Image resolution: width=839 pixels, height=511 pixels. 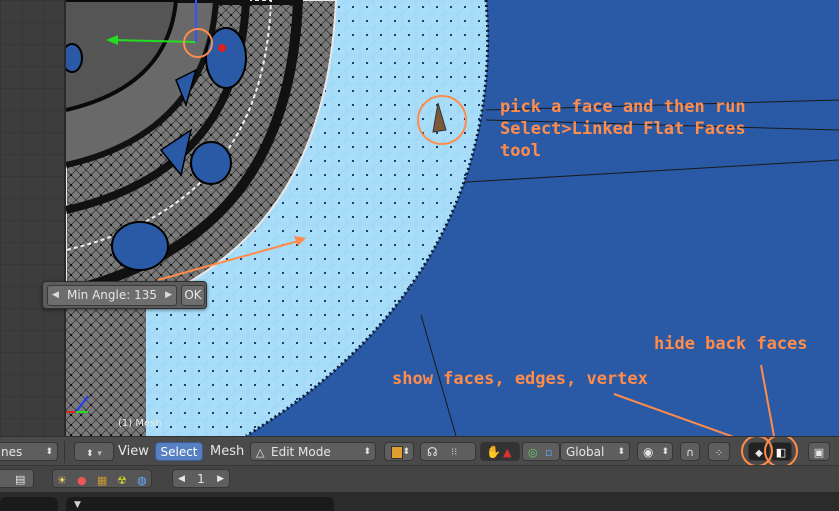 I want to click on ok-button: OK, so click(x=193, y=295).